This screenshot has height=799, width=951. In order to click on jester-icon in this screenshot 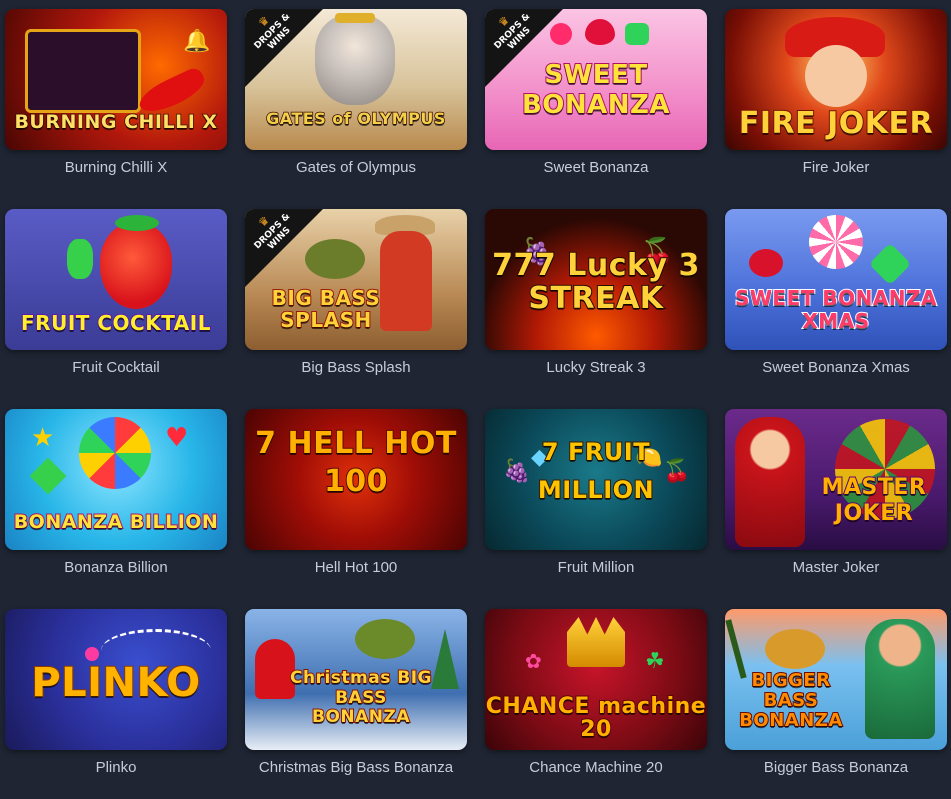, I will do `click(770, 482)`.